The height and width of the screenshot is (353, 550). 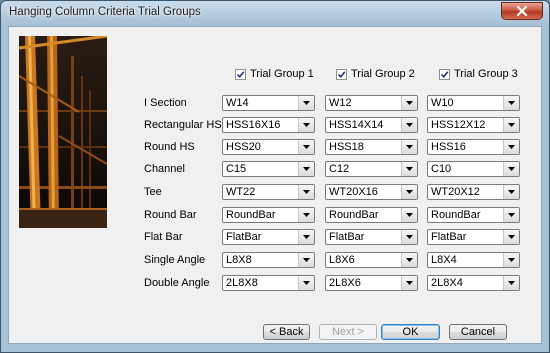 What do you see at coordinates (105, 12) in the screenshot?
I see `window-title: Hanging Column Criteria Trial Groups` at bounding box center [105, 12].